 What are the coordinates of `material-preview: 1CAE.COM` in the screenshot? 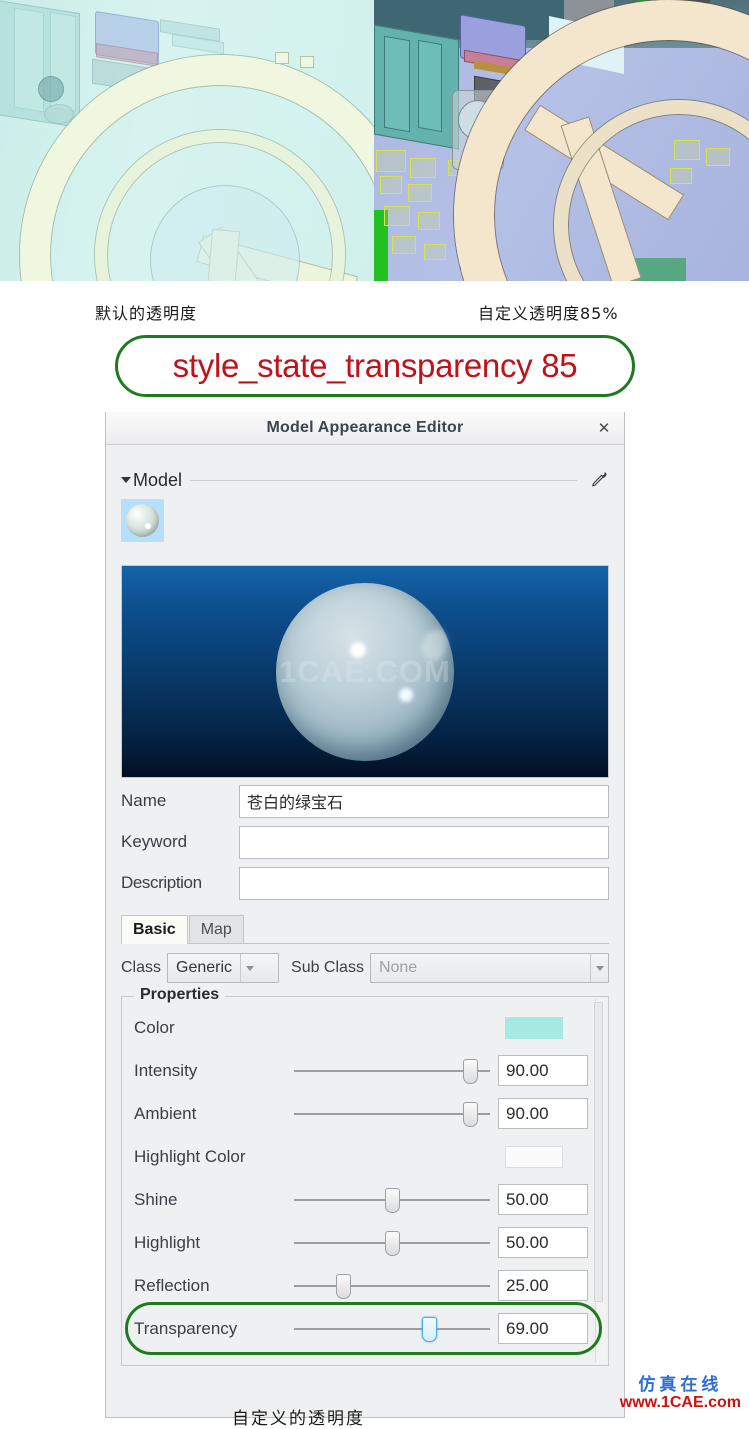 It's located at (365, 671).